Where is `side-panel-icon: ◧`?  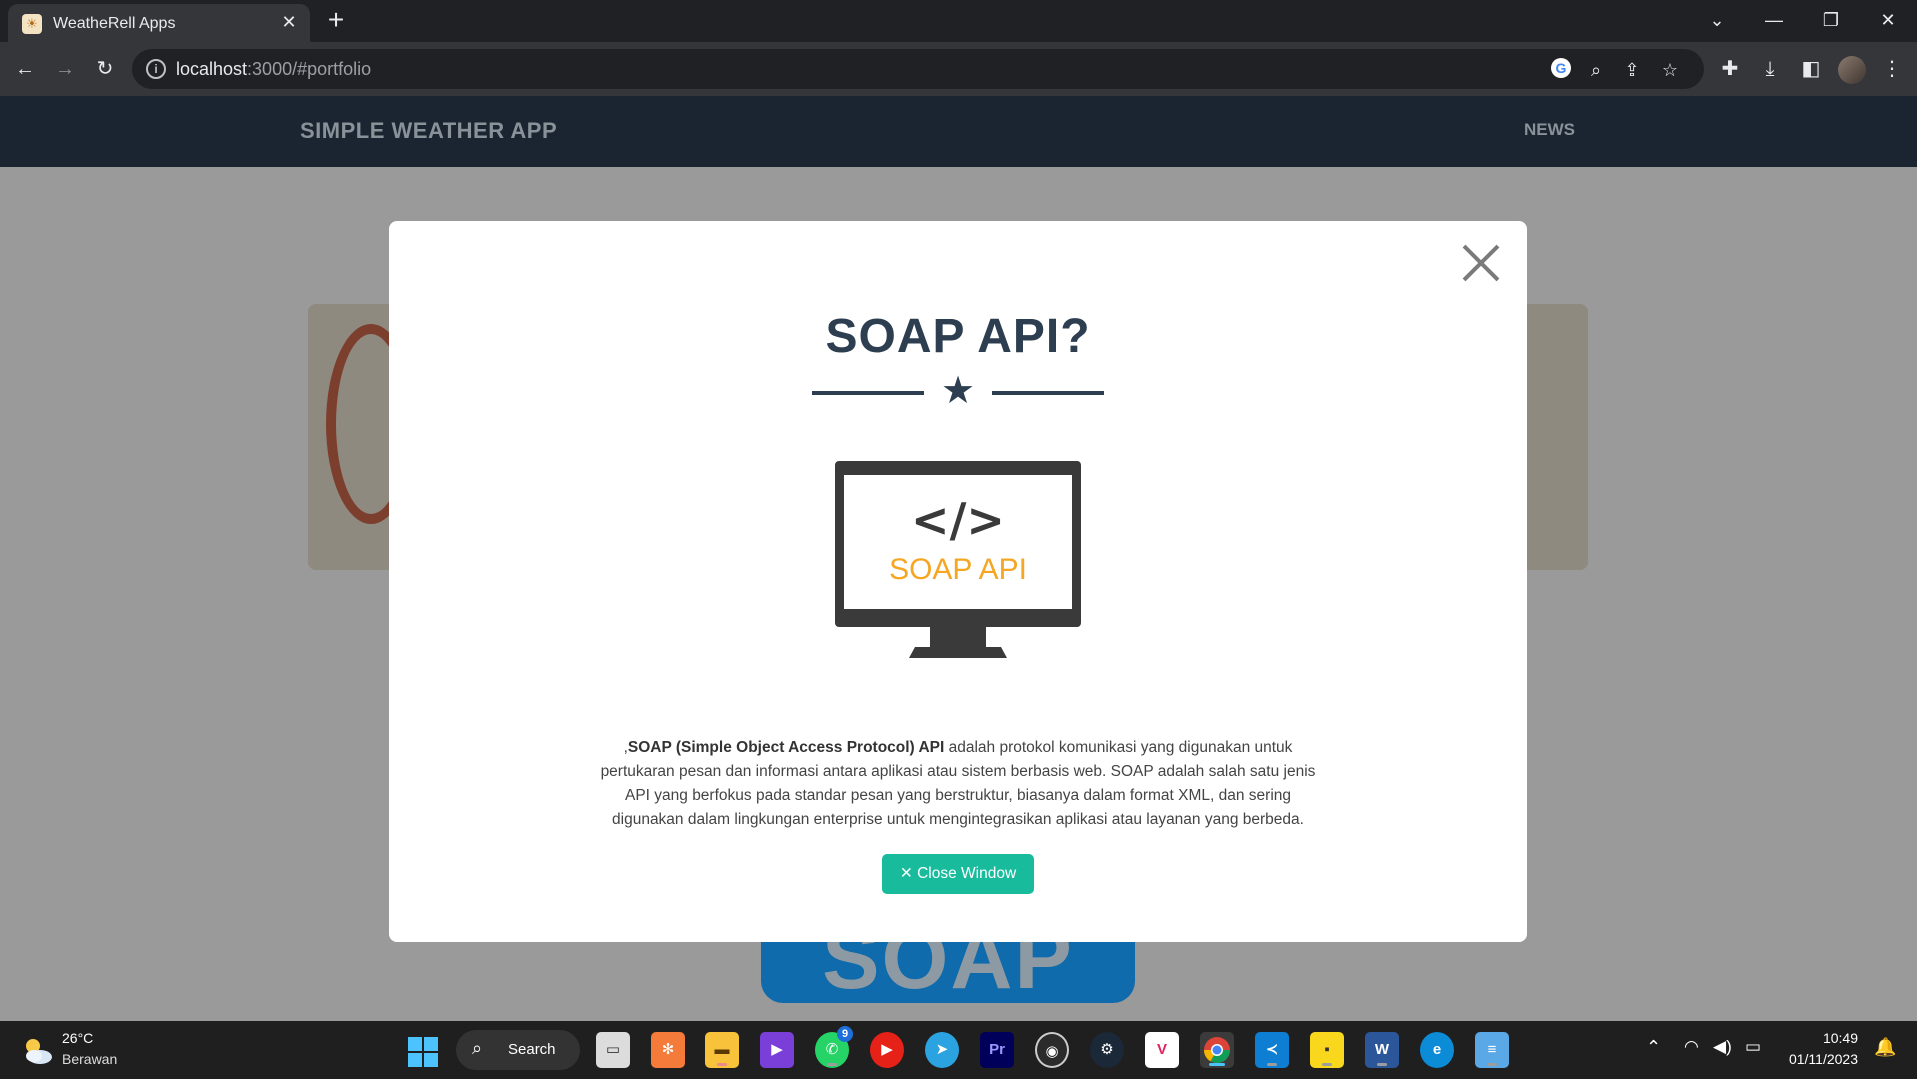
side-panel-icon: ◧ is located at coordinates (1811, 69).